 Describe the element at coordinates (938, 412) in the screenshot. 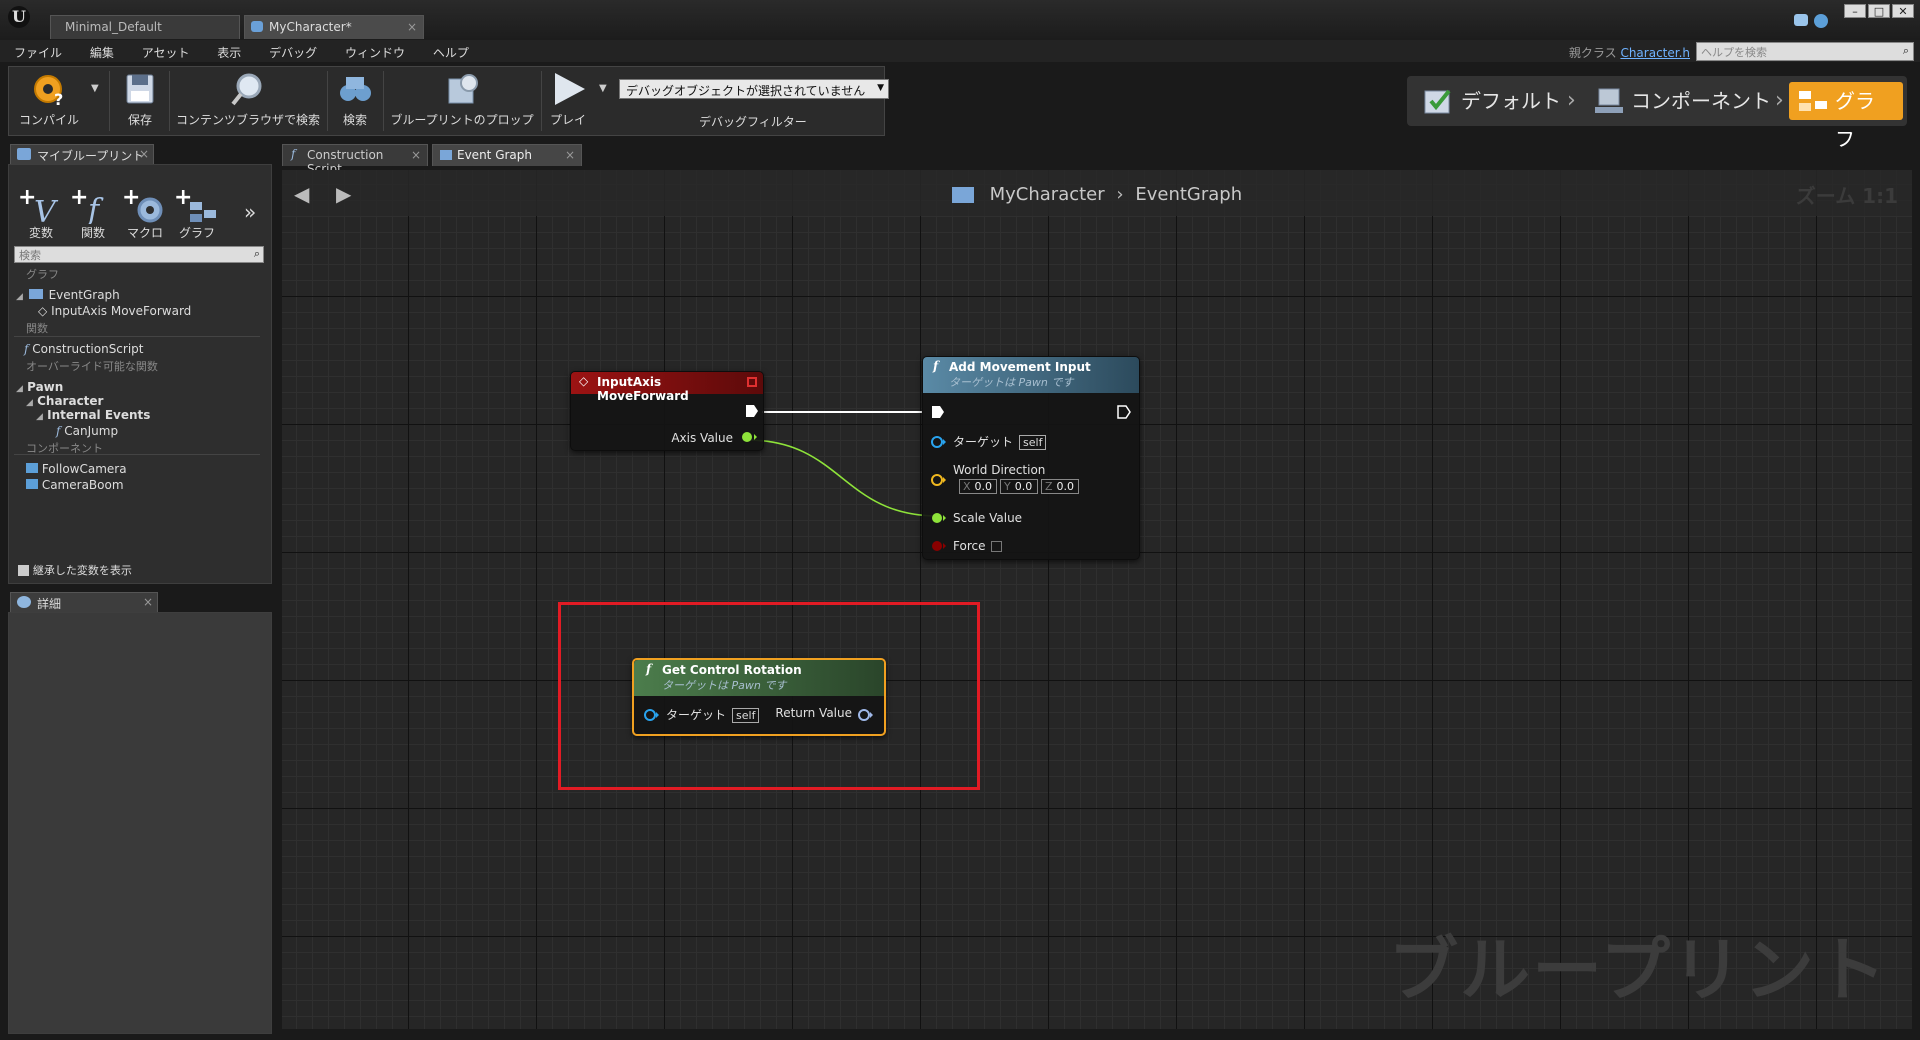

I see `exec-in-pin` at that location.